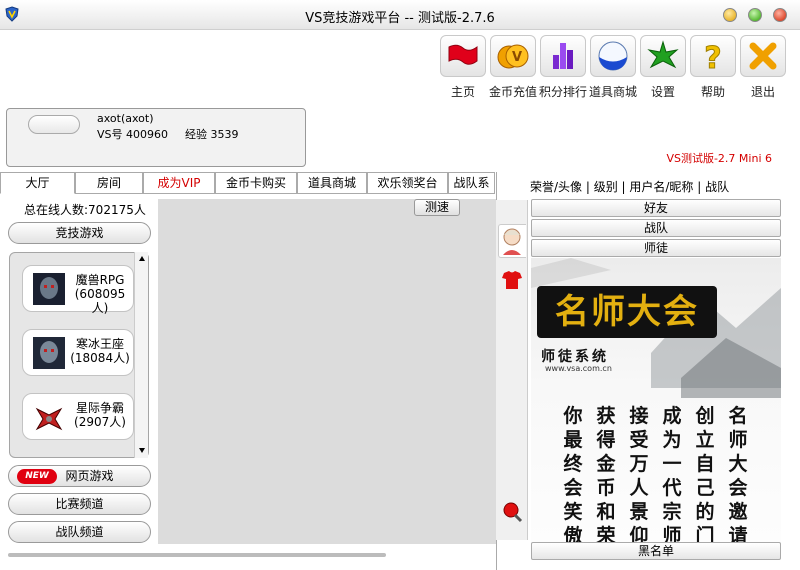 This screenshot has height=570, width=800. I want to click on team-button: 战队, so click(656, 228).